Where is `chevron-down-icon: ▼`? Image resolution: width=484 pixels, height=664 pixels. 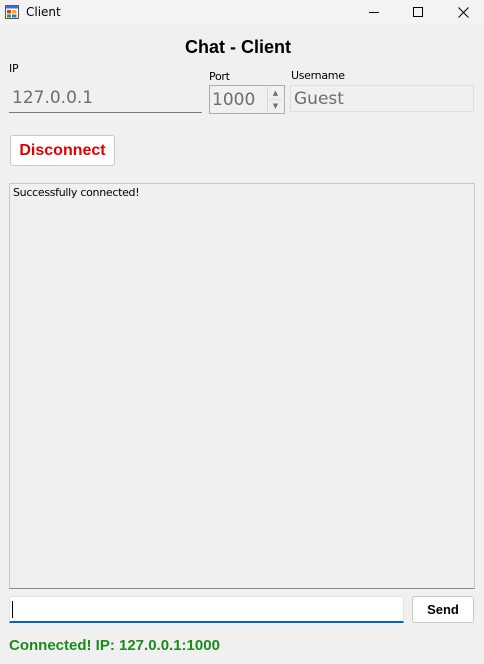 chevron-down-icon: ▼ is located at coordinates (275, 105).